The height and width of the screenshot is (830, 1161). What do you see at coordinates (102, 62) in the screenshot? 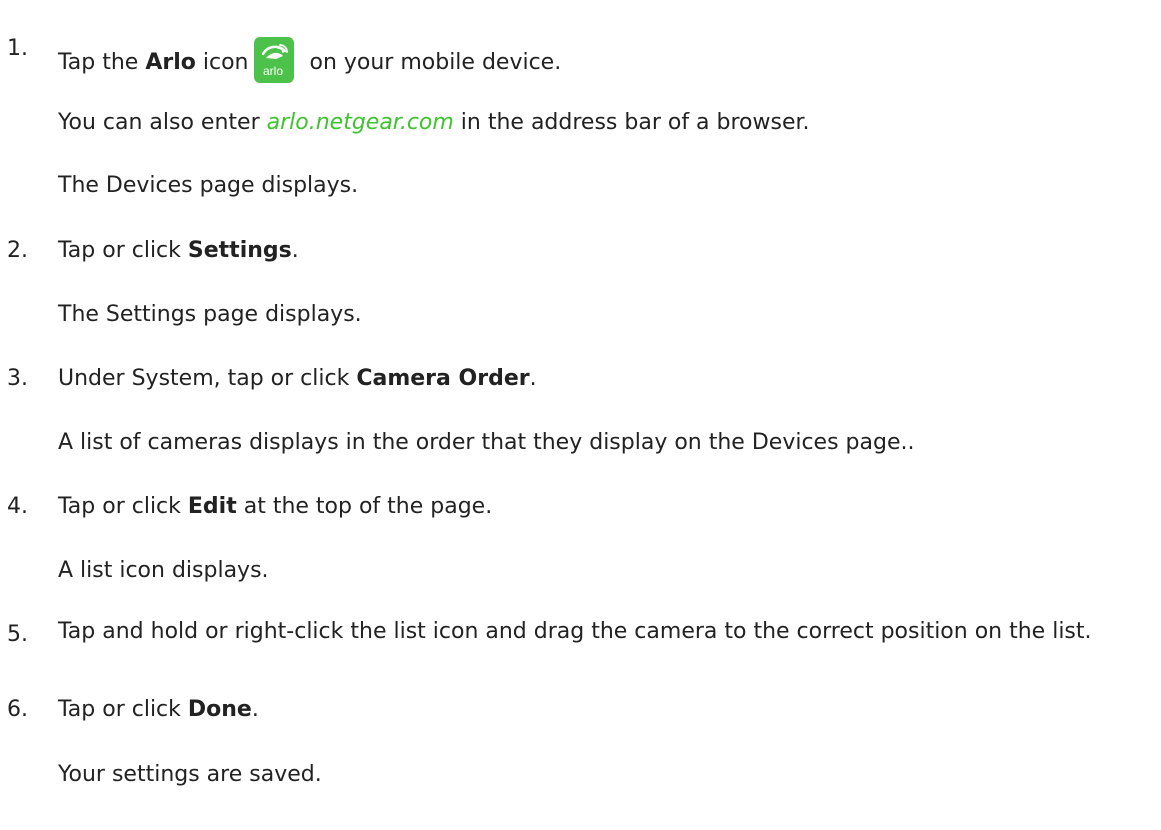
I see `step-1-pre: Tap the` at bounding box center [102, 62].